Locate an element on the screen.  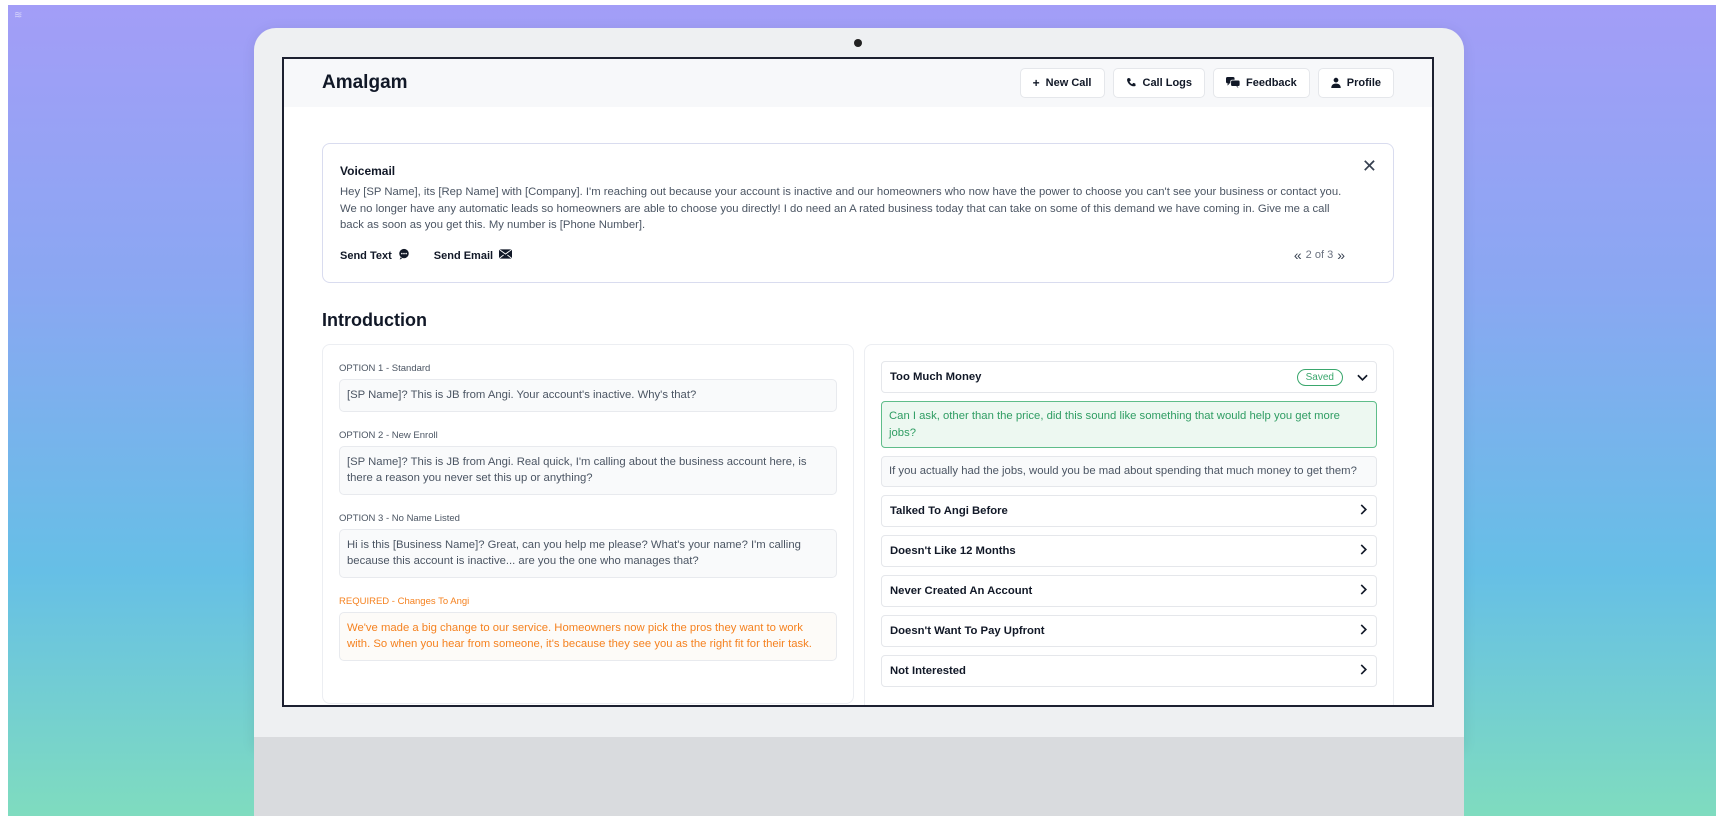
option-label: OPTION 2 - New Enroll is located at coordinates (388, 435).